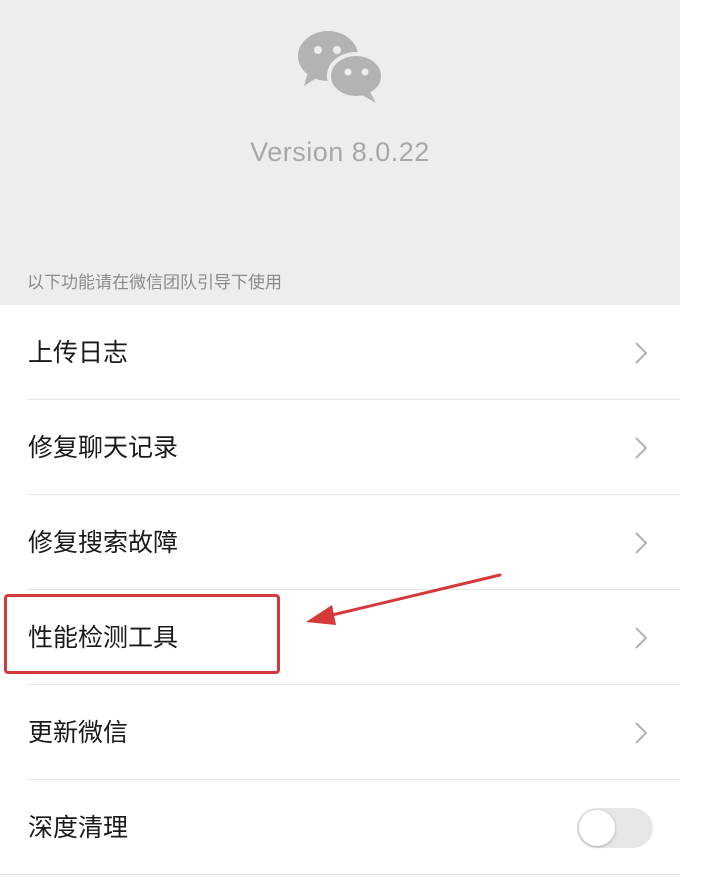 Image resolution: width=705 pixels, height=880 pixels. What do you see at coordinates (340, 352) in the screenshot?
I see `list-item-upload-log: 上传日志` at bounding box center [340, 352].